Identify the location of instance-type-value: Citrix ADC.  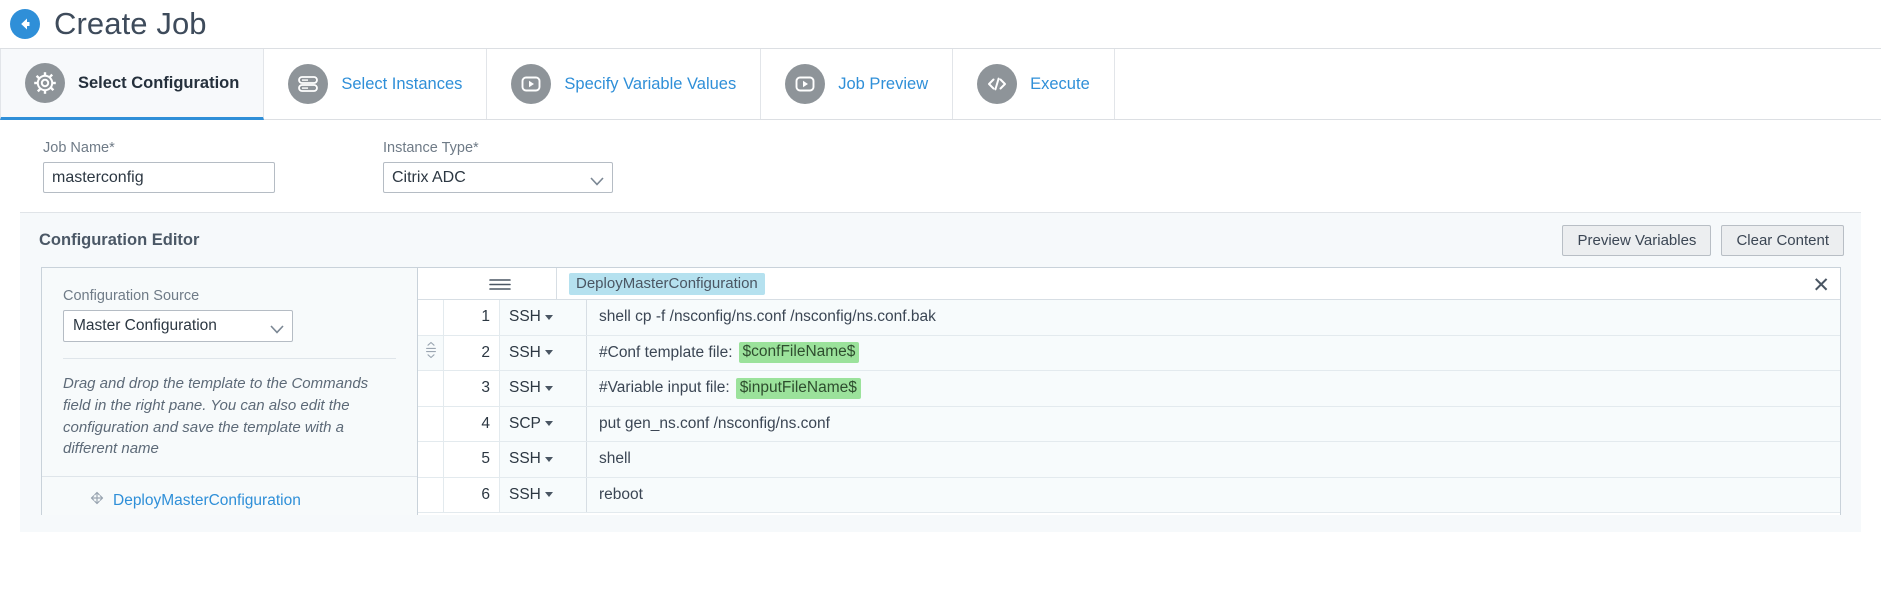
(429, 177).